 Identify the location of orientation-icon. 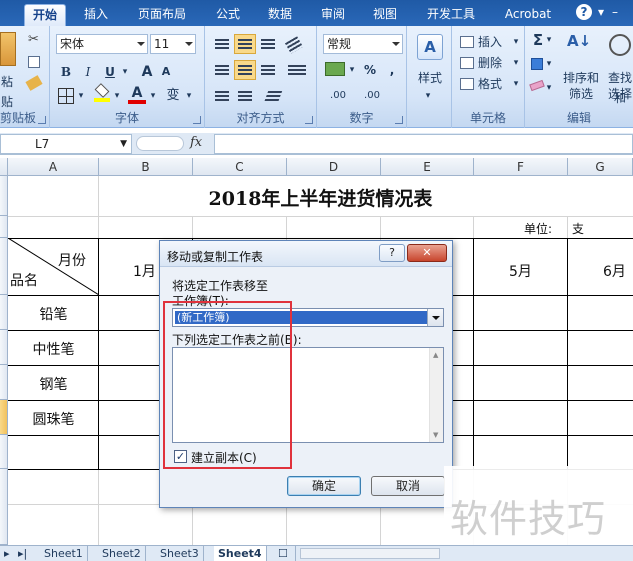
(294, 44).